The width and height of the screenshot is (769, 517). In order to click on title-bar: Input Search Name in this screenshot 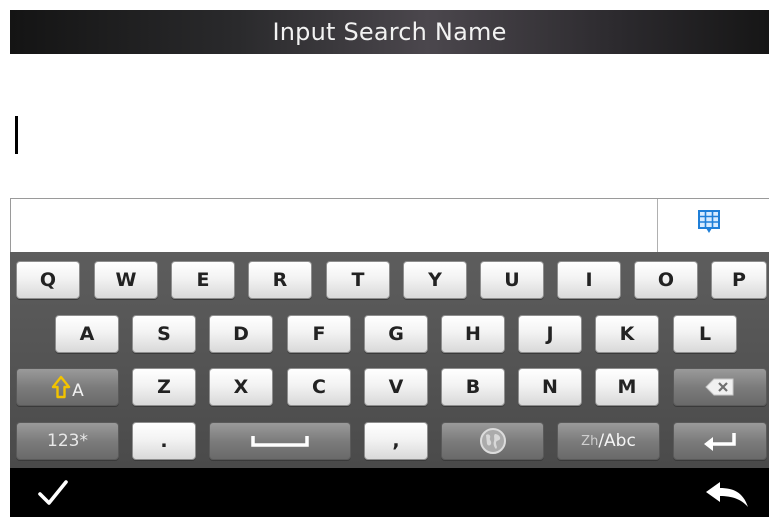, I will do `click(389, 32)`.